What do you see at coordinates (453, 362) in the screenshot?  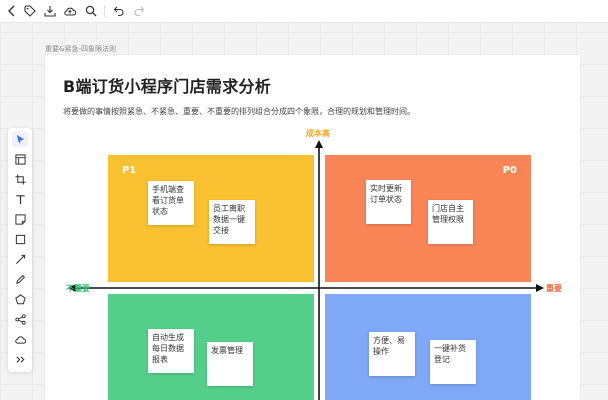 I see `sticky-note: 一键补货 登记` at bounding box center [453, 362].